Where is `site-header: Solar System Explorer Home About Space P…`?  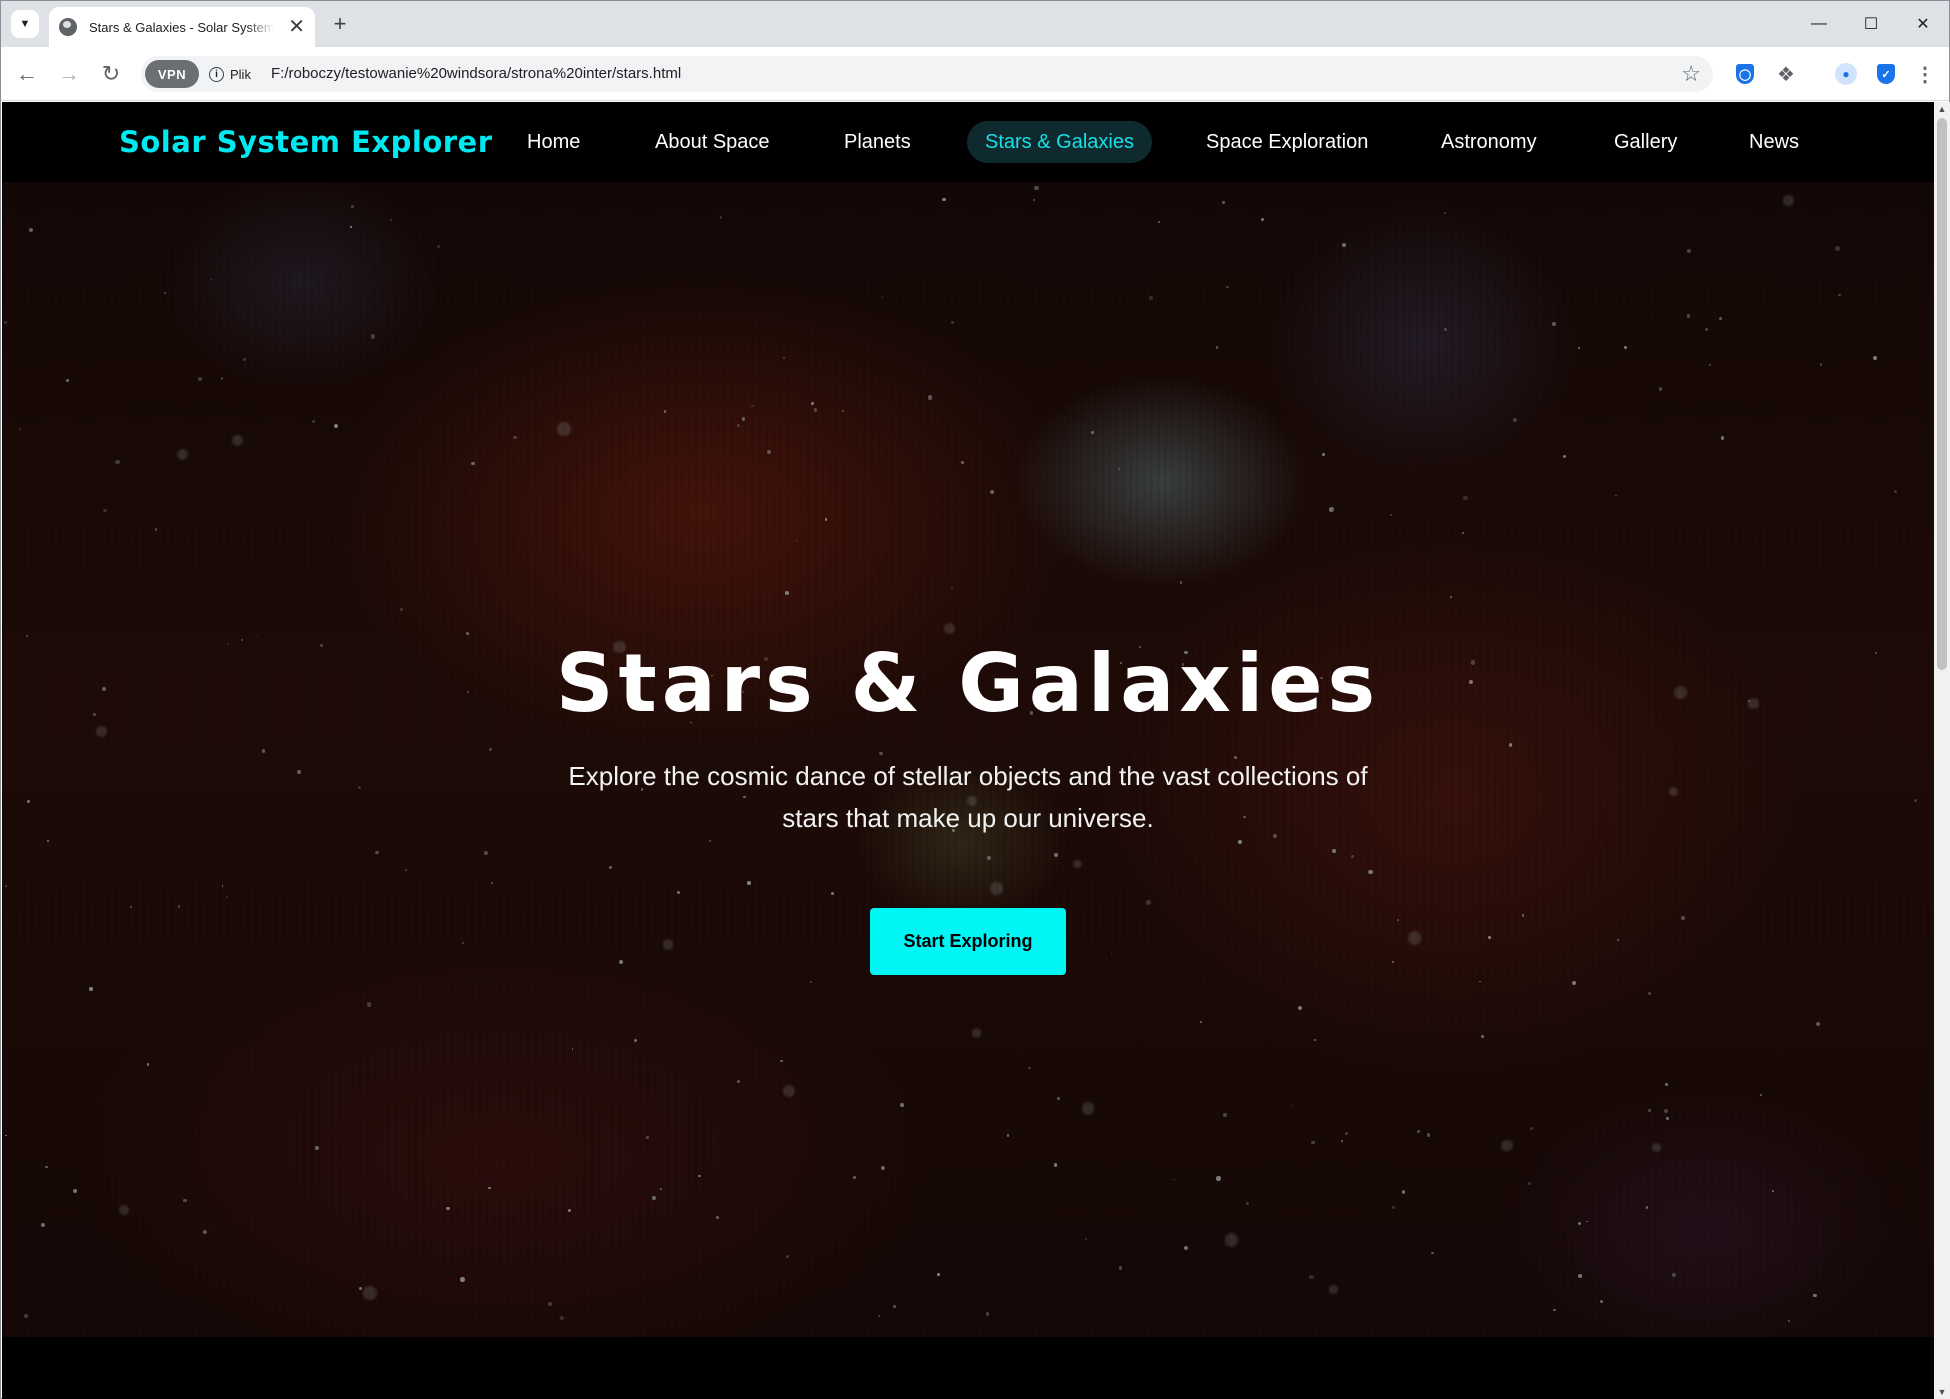
site-header: Solar System Explorer Home About Space P… is located at coordinates (968, 142).